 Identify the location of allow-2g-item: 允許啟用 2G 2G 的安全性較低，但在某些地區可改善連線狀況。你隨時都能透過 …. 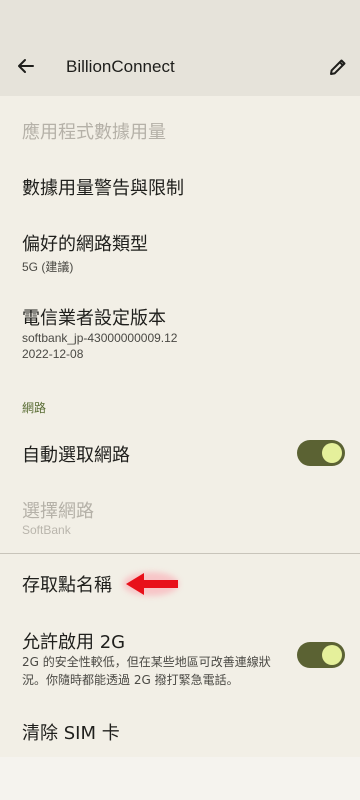
(180, 654).